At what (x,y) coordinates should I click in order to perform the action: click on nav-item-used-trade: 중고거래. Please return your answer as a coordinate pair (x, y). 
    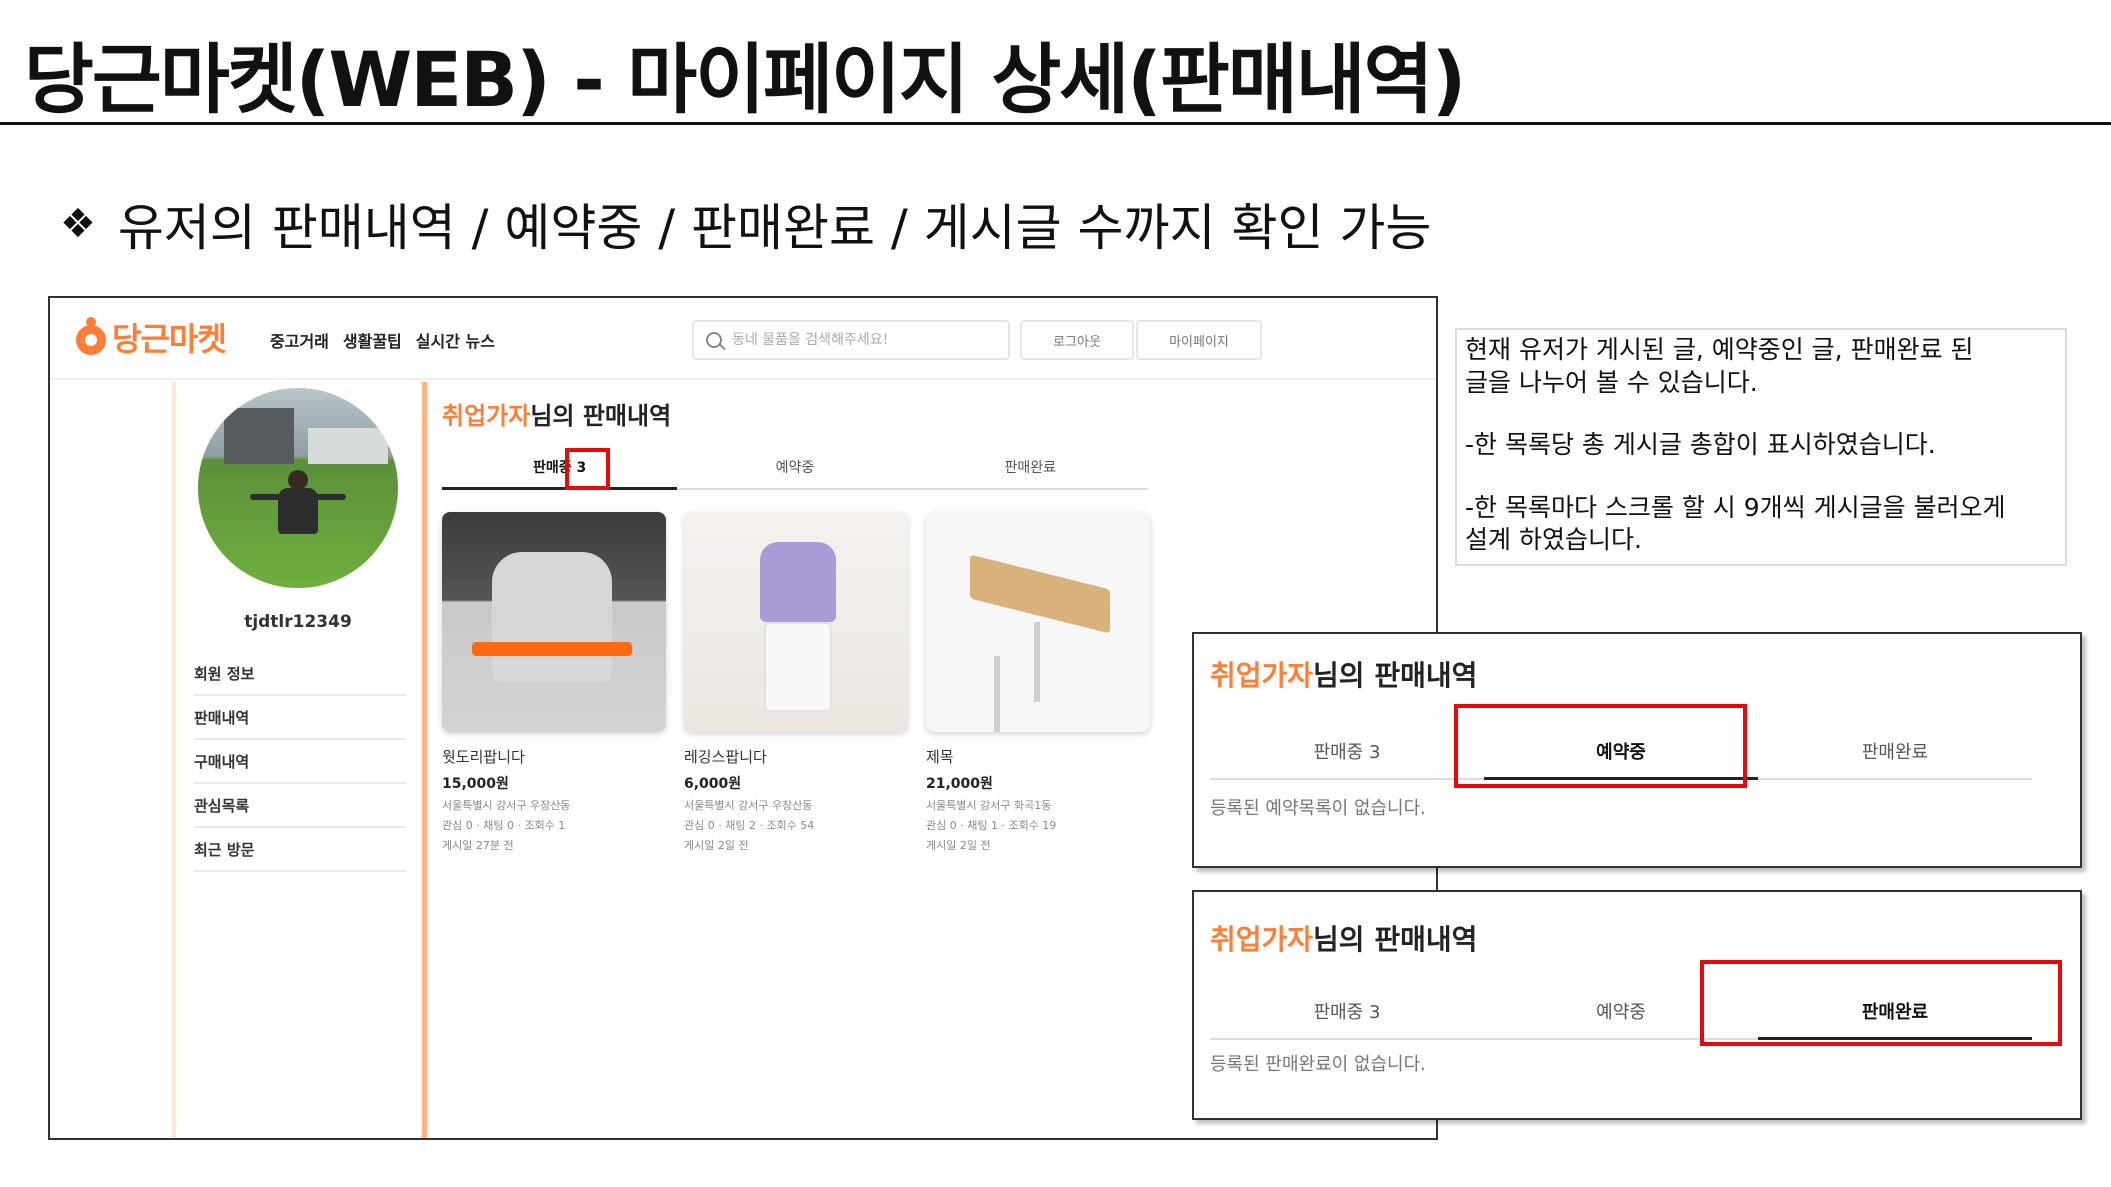
    Looking at the image, I should click on (299, 340).